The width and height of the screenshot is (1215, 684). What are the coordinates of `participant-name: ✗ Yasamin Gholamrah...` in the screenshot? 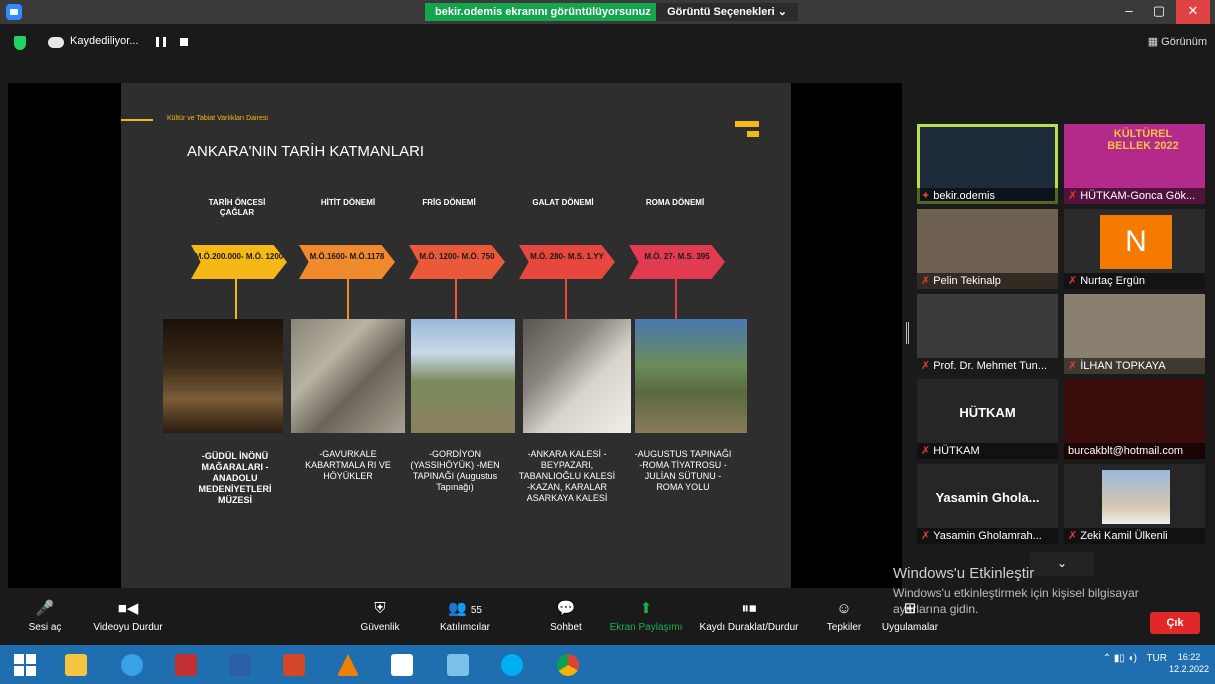 It's located at (987, 536).